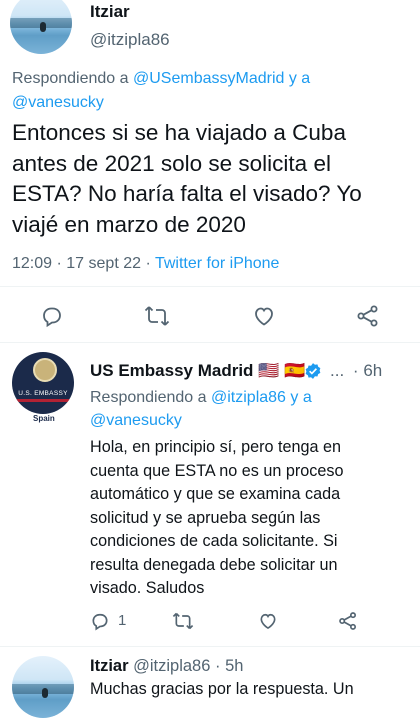 This screenshot has height=718, width=420. I want to click on tweet-text-line: ESTA? No haría falta el visado? Yo, so click(187, 193).